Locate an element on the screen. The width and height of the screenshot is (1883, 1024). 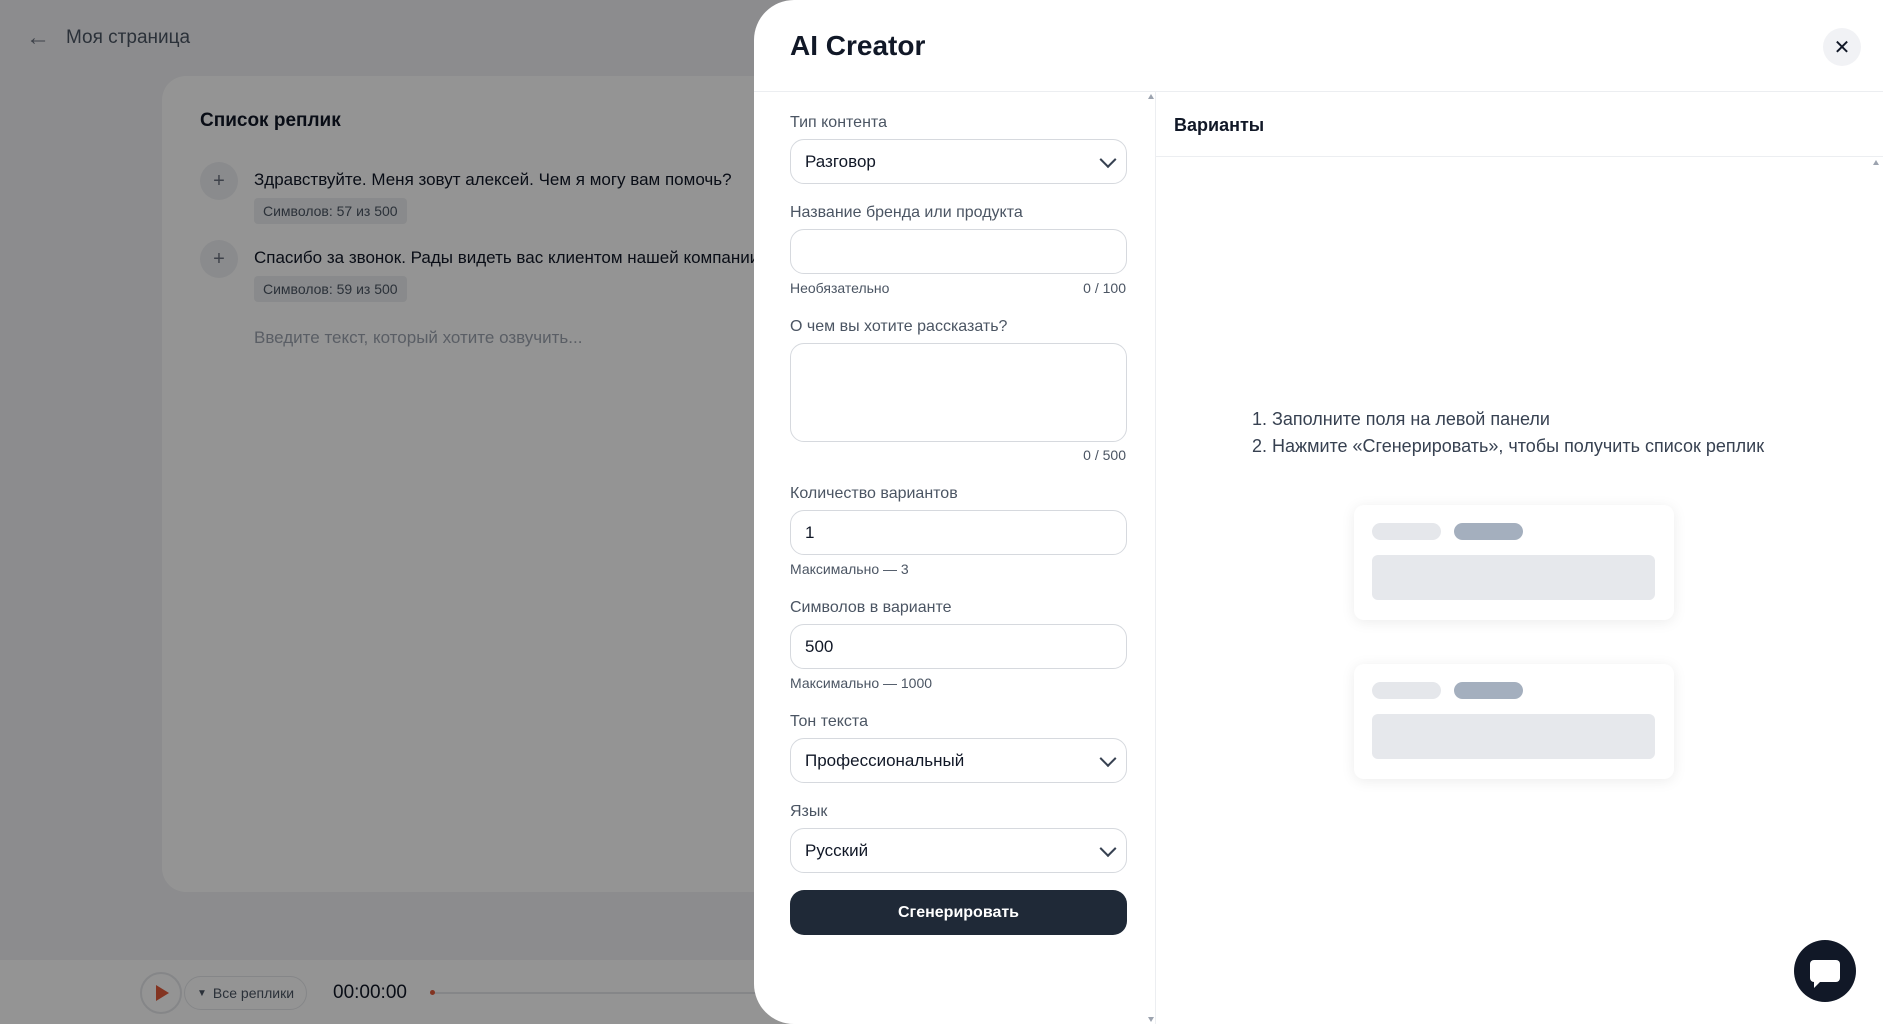
brand-label: Название бренда или продукта is located at coordinates (906, 212).